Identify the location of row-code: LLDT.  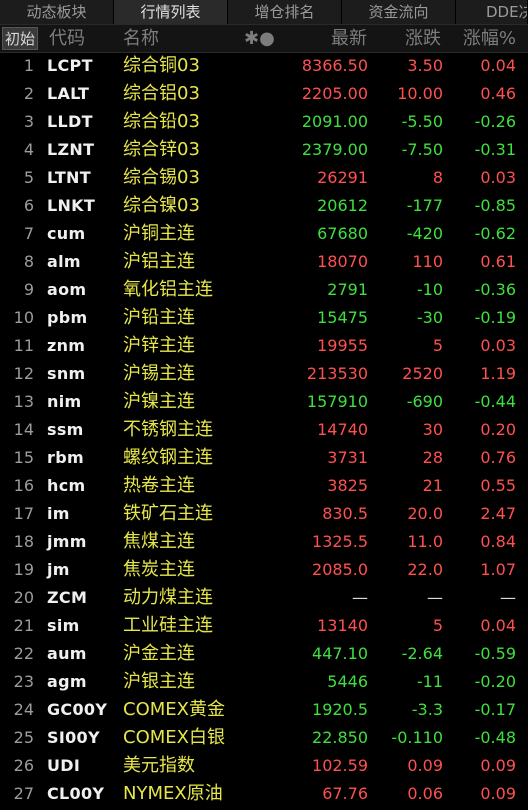
(70, 121).